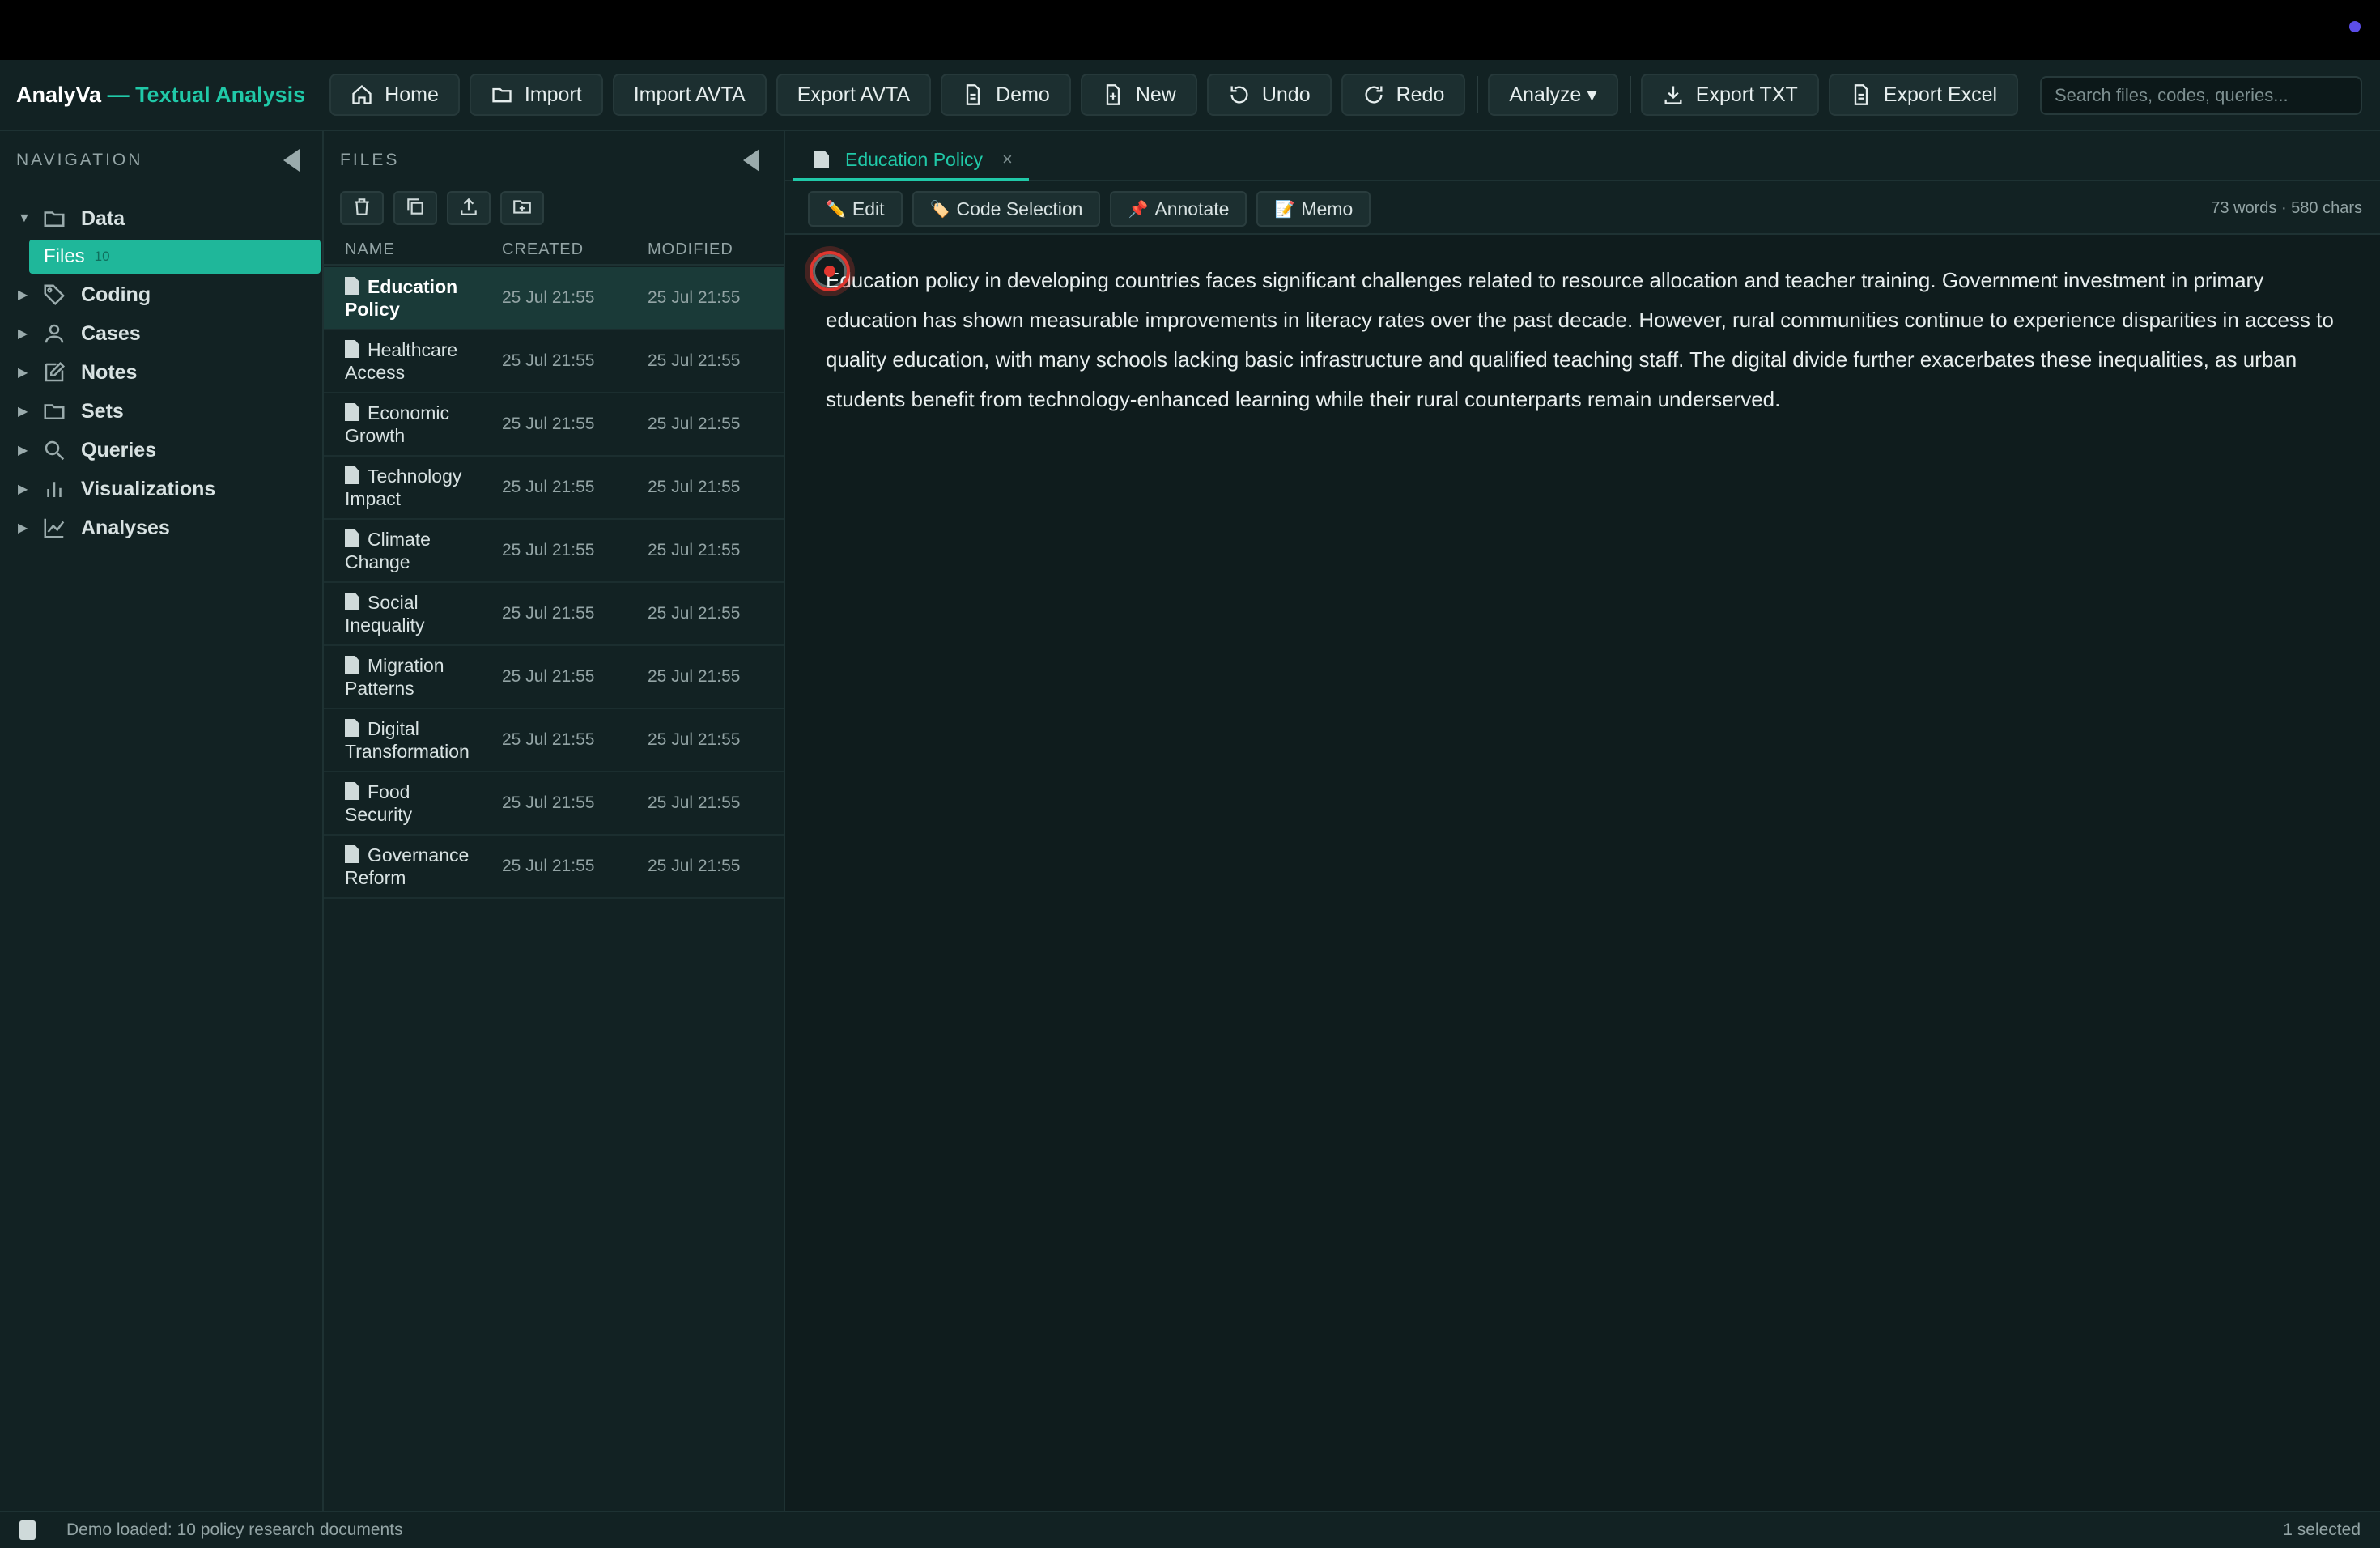 The width and height of the screenshot is (2380, 1548). Describe the element at coordinates (403, 677) in the screenshot. I see `file-name-cell: Migration Patterns` at that location.